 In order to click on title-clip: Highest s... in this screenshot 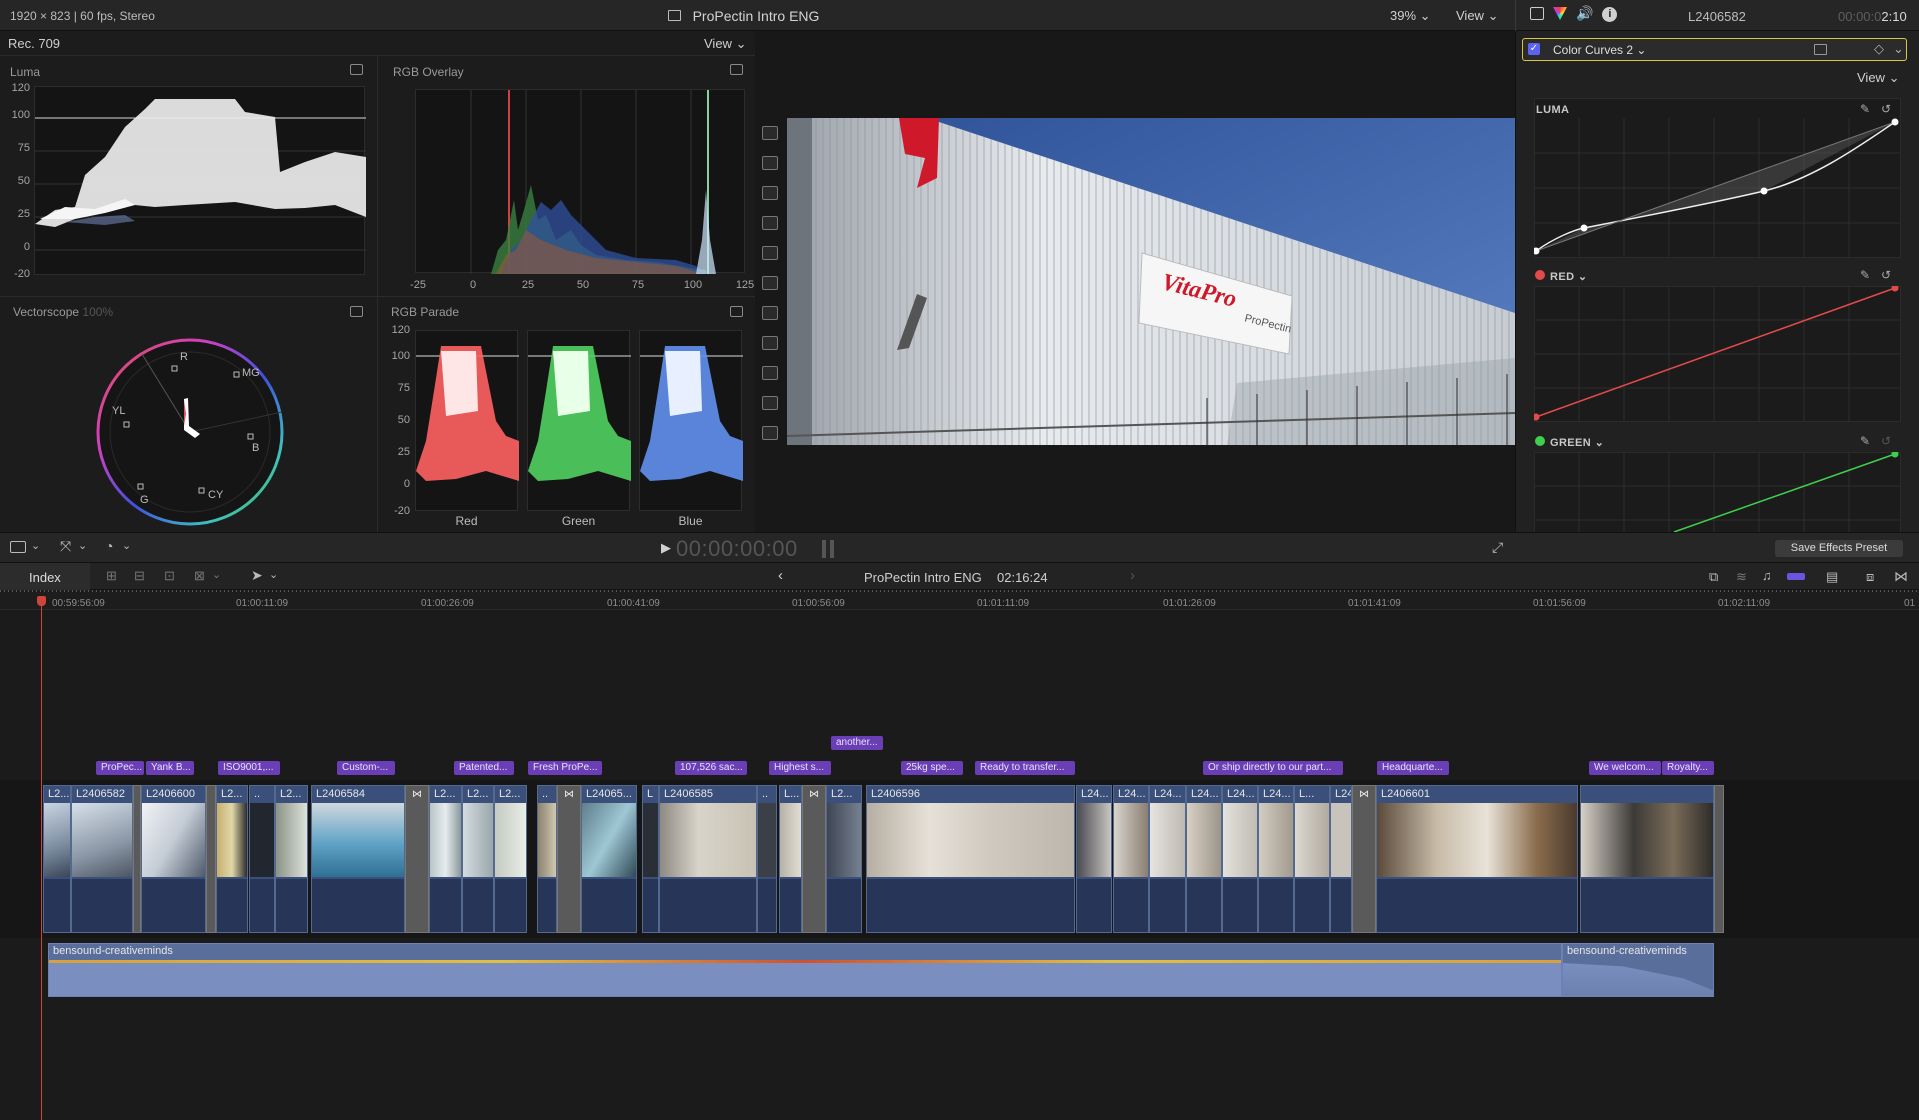, I will do `click(800, 768)`.